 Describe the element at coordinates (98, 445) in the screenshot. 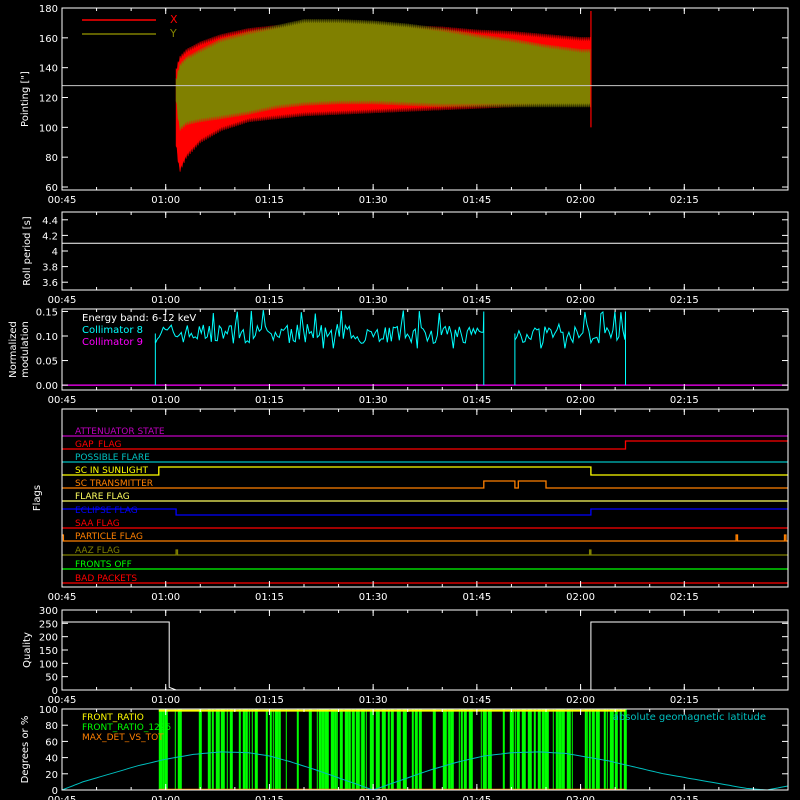

I see `flag-label: GAP_FLAG` at that location.